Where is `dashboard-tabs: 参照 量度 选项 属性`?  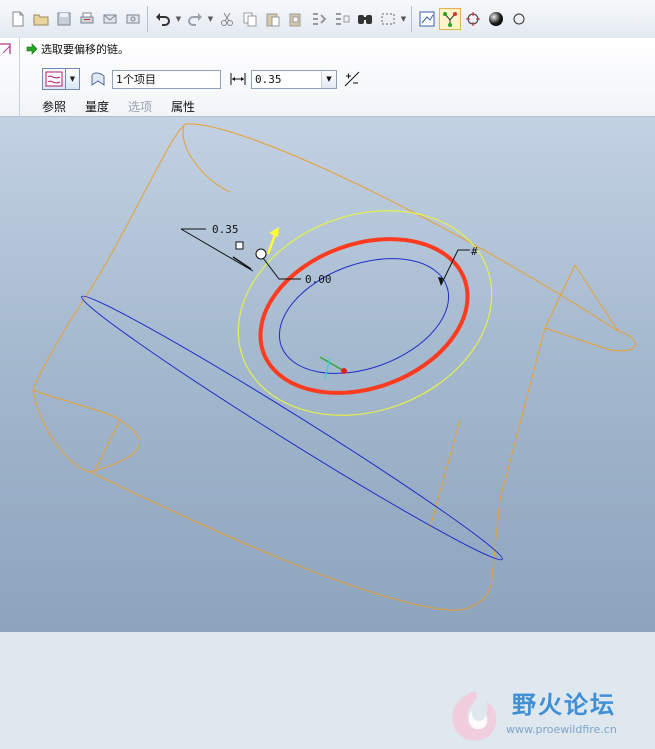 dashboard-tabs: 参照 量度 选项 属性 is located at coordinates (128, 106).